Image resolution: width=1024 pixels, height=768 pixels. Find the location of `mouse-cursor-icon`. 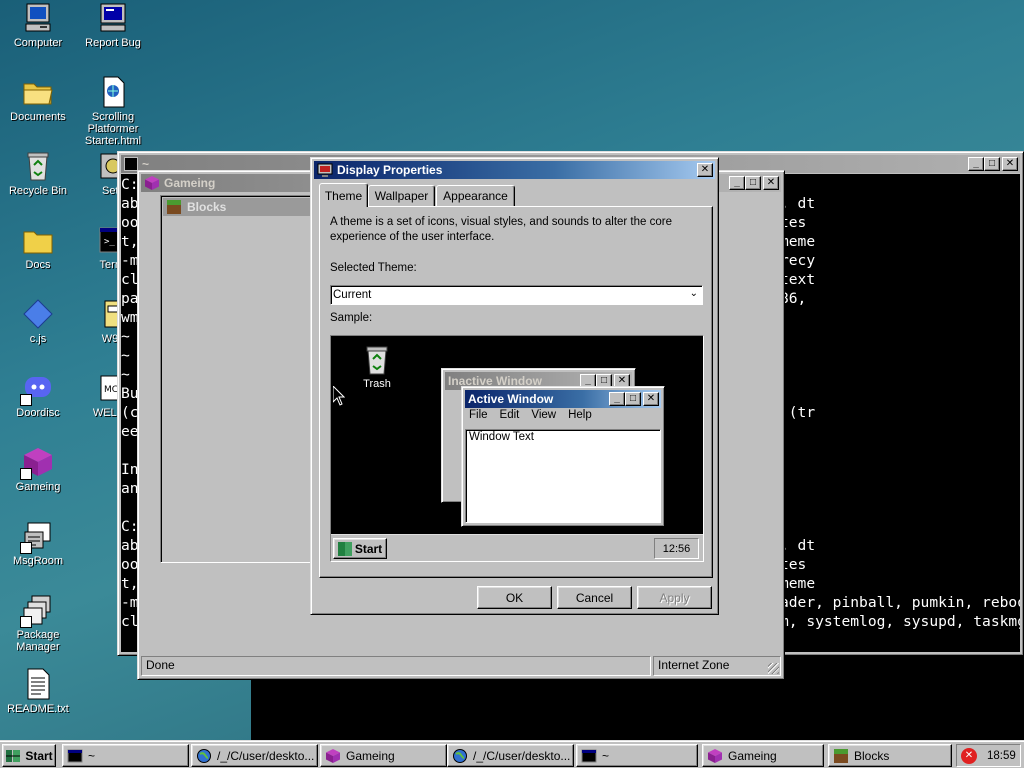

mouse-cursor-icon is located at coordinates (339, 396).